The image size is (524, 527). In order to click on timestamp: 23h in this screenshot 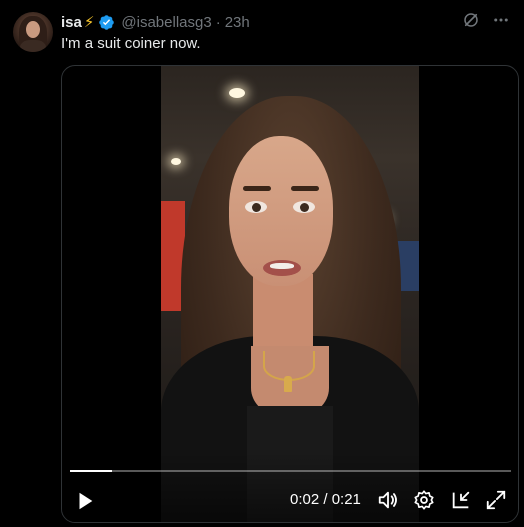, I will do `click(237, 22)`.